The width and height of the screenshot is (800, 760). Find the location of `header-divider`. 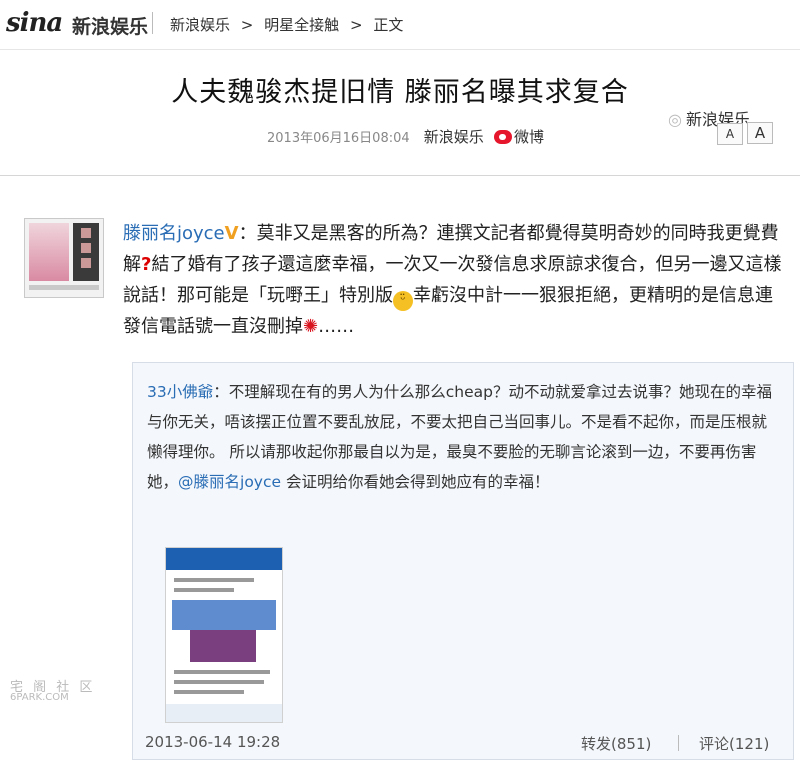

header-divider is located at coordinates (400, 175).